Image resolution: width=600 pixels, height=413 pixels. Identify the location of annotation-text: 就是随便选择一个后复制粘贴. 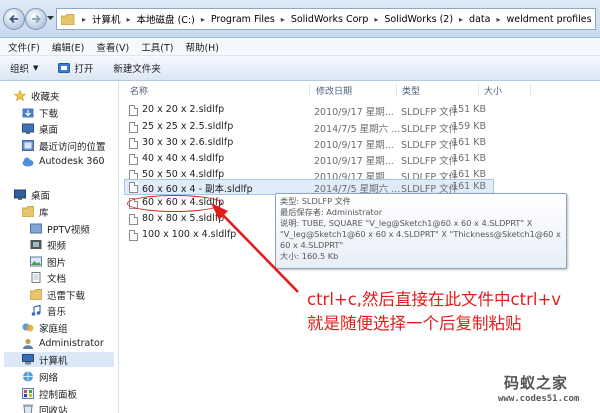
(414, 323).